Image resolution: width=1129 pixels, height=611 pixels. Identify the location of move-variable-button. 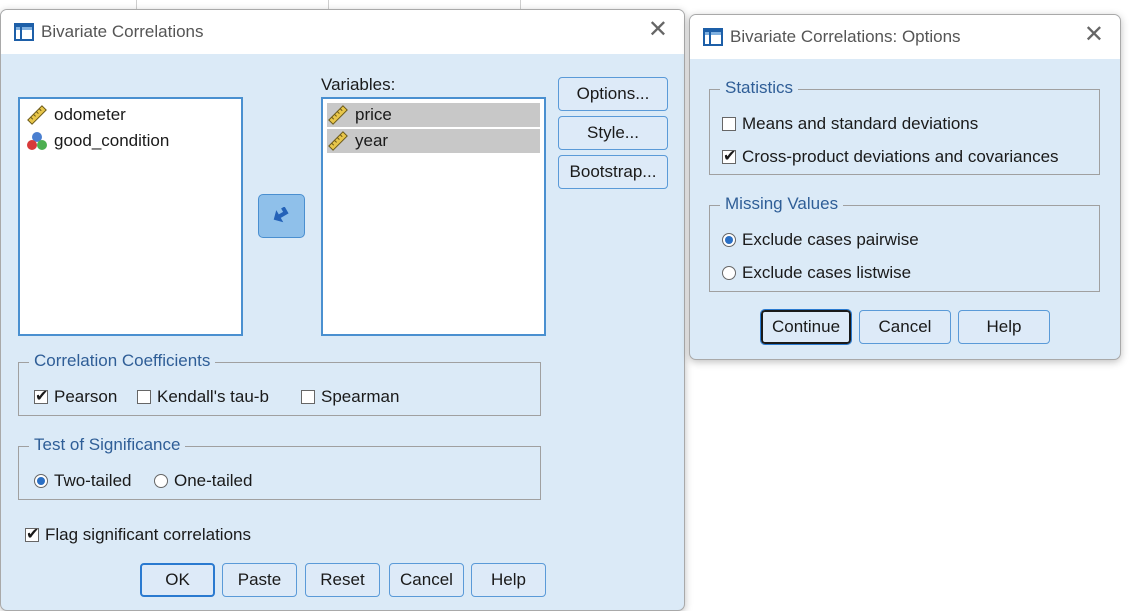
(281, 216).